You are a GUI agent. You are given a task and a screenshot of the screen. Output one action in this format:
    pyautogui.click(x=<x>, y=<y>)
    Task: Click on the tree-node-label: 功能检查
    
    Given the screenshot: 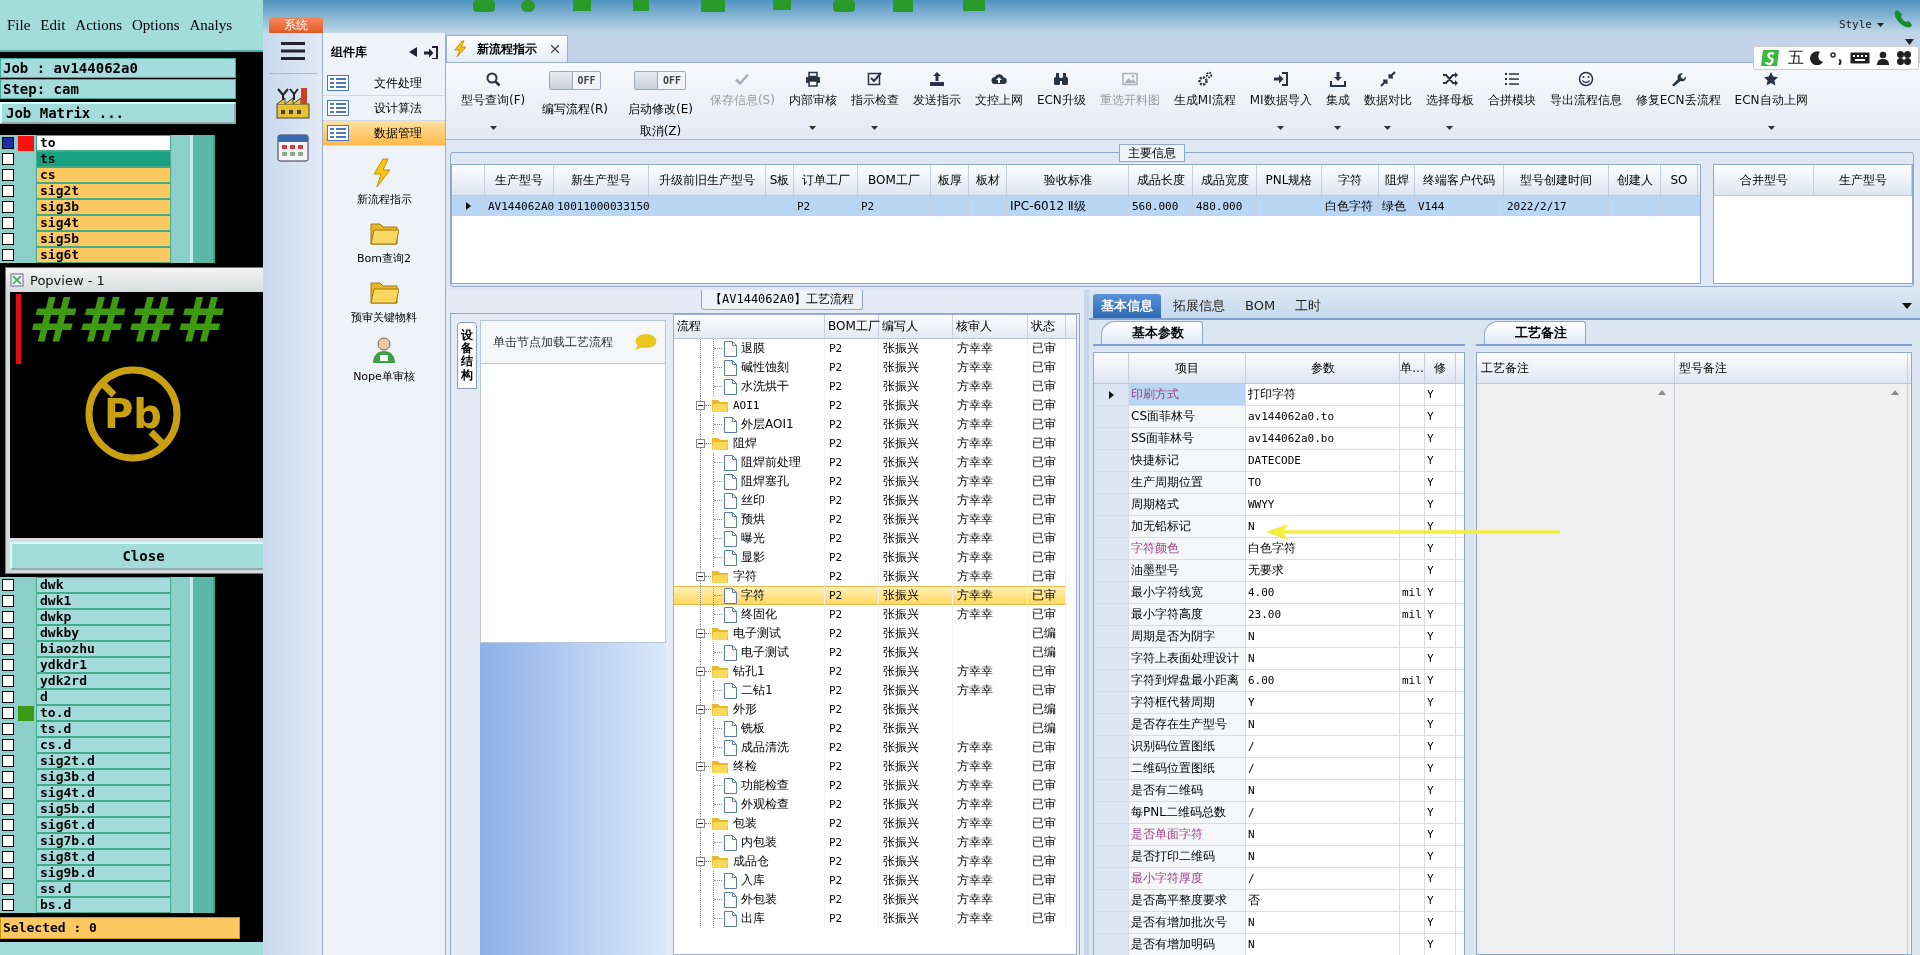 What is the action you would take?
    pyautogui.click(x=763, y=785)
    